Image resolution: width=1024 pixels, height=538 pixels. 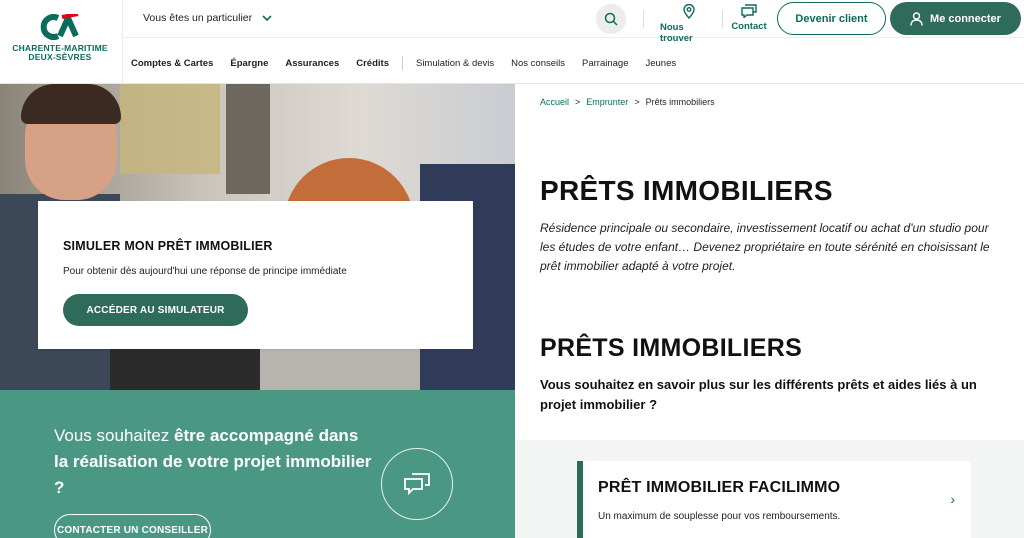 What do you see at coordinates (248, 139) in the screenshot?
I see `photo-door` at bounding box center [248, 139].